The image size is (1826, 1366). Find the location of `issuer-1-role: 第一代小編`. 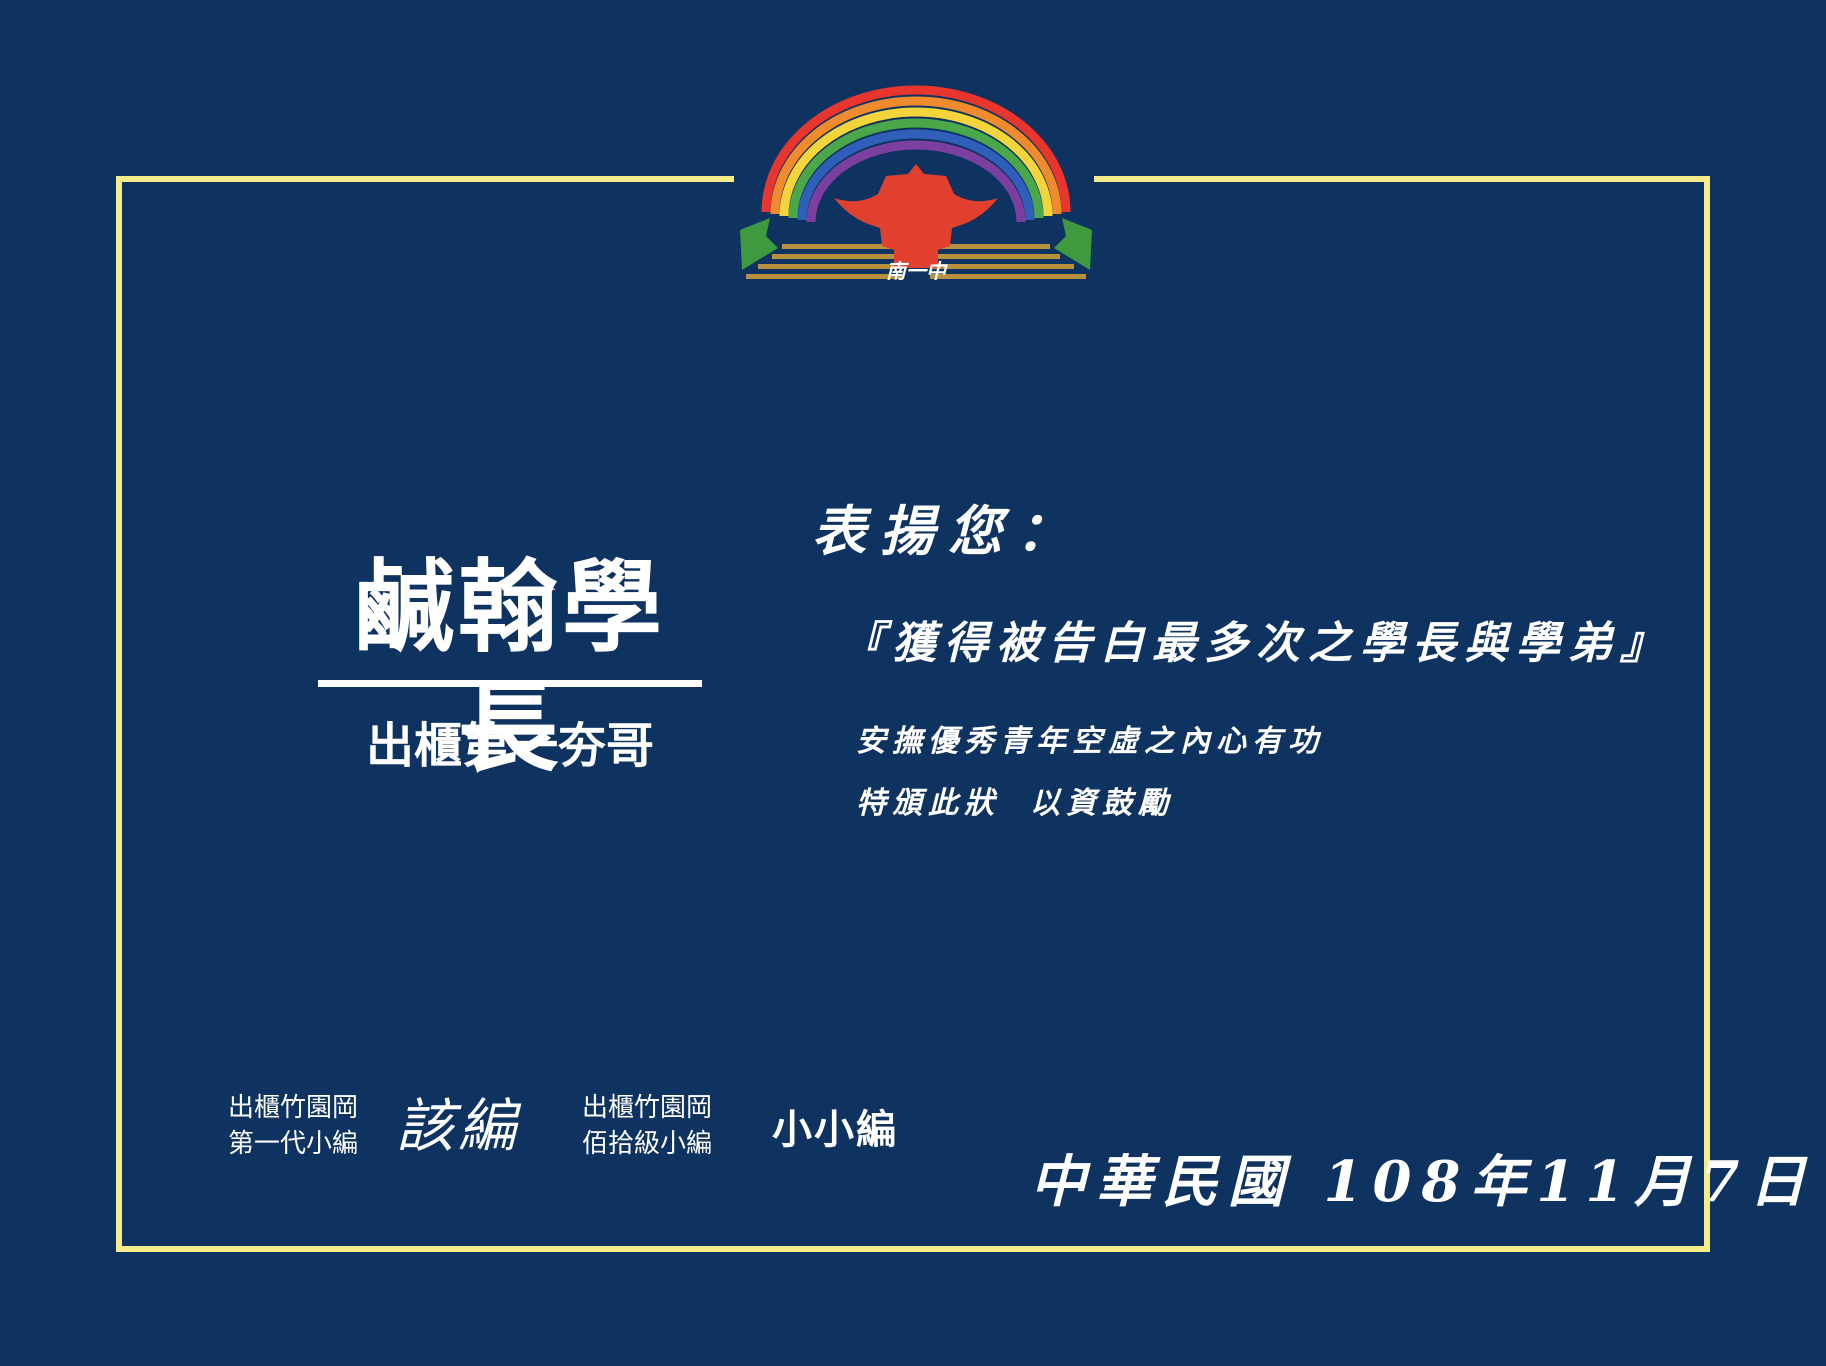

issuer-1-role: 第一代小編 is located at coordinates (293, 1144).